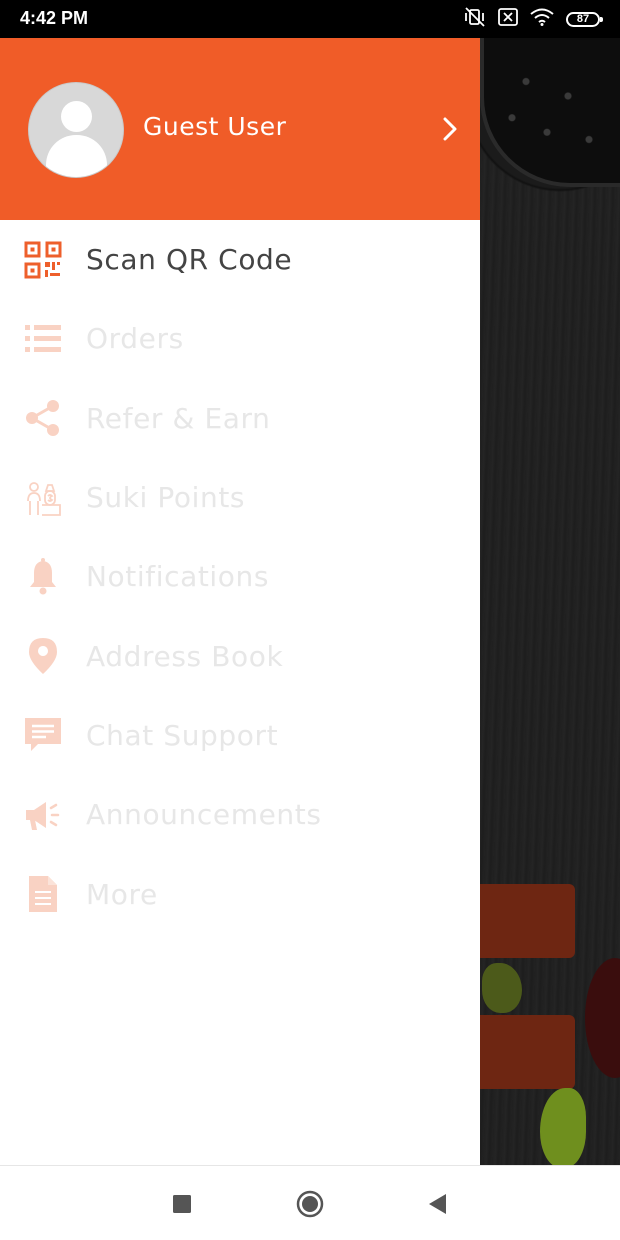  I want to click on menu-item-chat-support: Chat Support, so click(240, 735).